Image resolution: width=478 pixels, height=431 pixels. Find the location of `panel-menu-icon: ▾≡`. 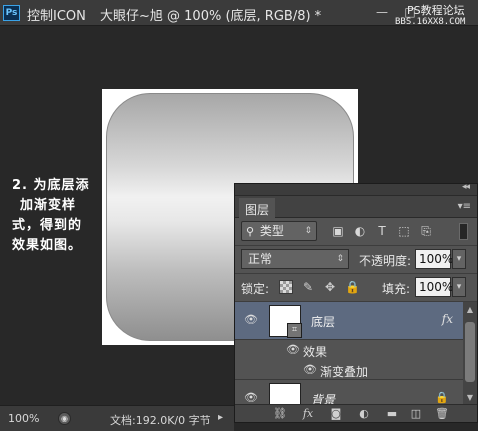

panel-menu-icon: ▾≡ is located at coordinates (464, 206).